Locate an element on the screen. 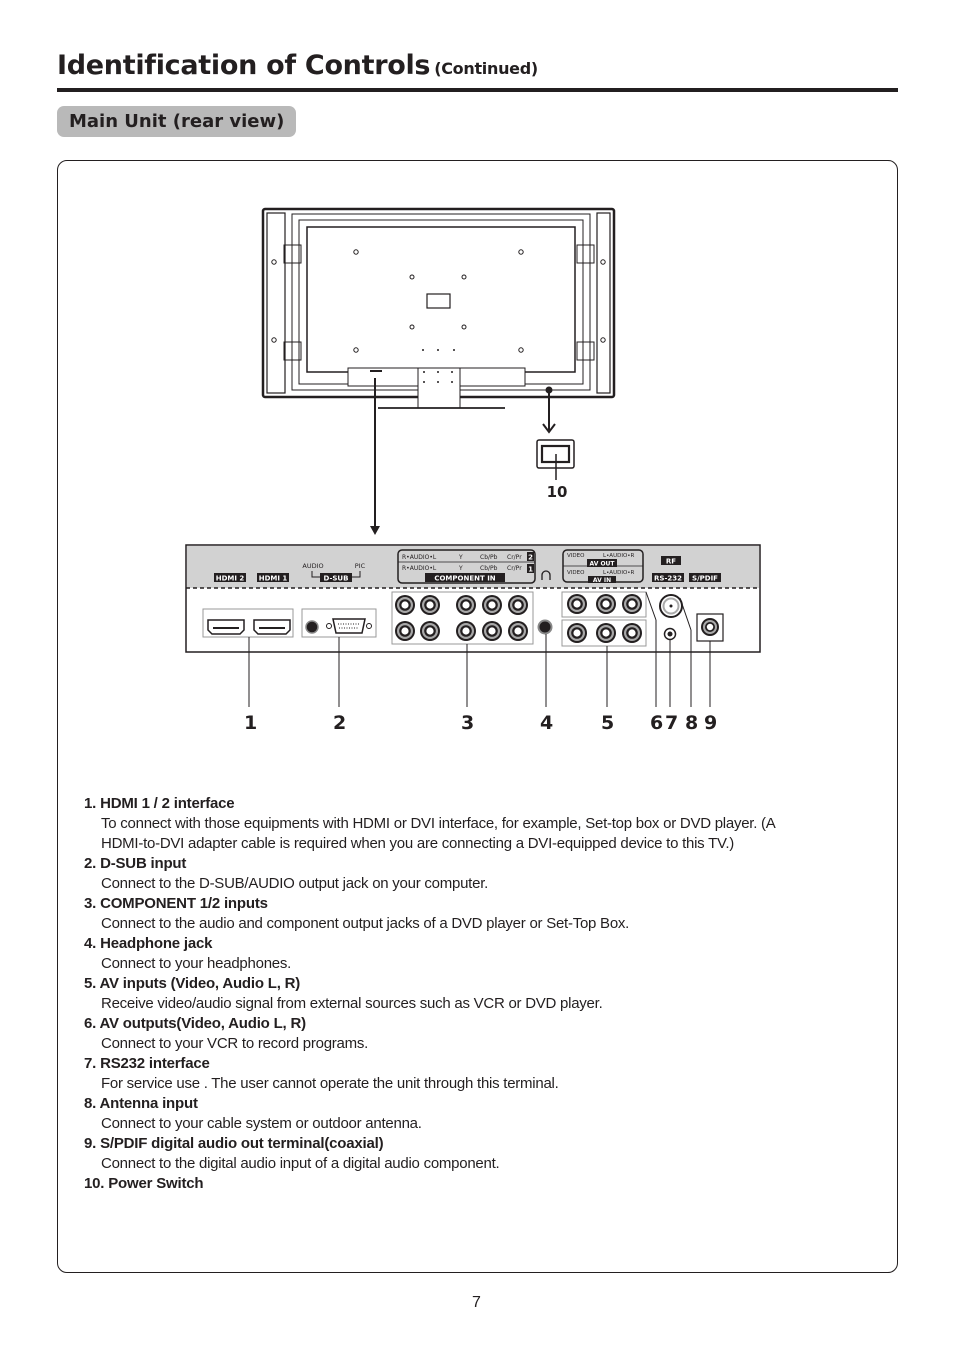 This screenshot has height=1350, width=954. item-title: 7. RS232 interface is located at coordinates (147, 1063).